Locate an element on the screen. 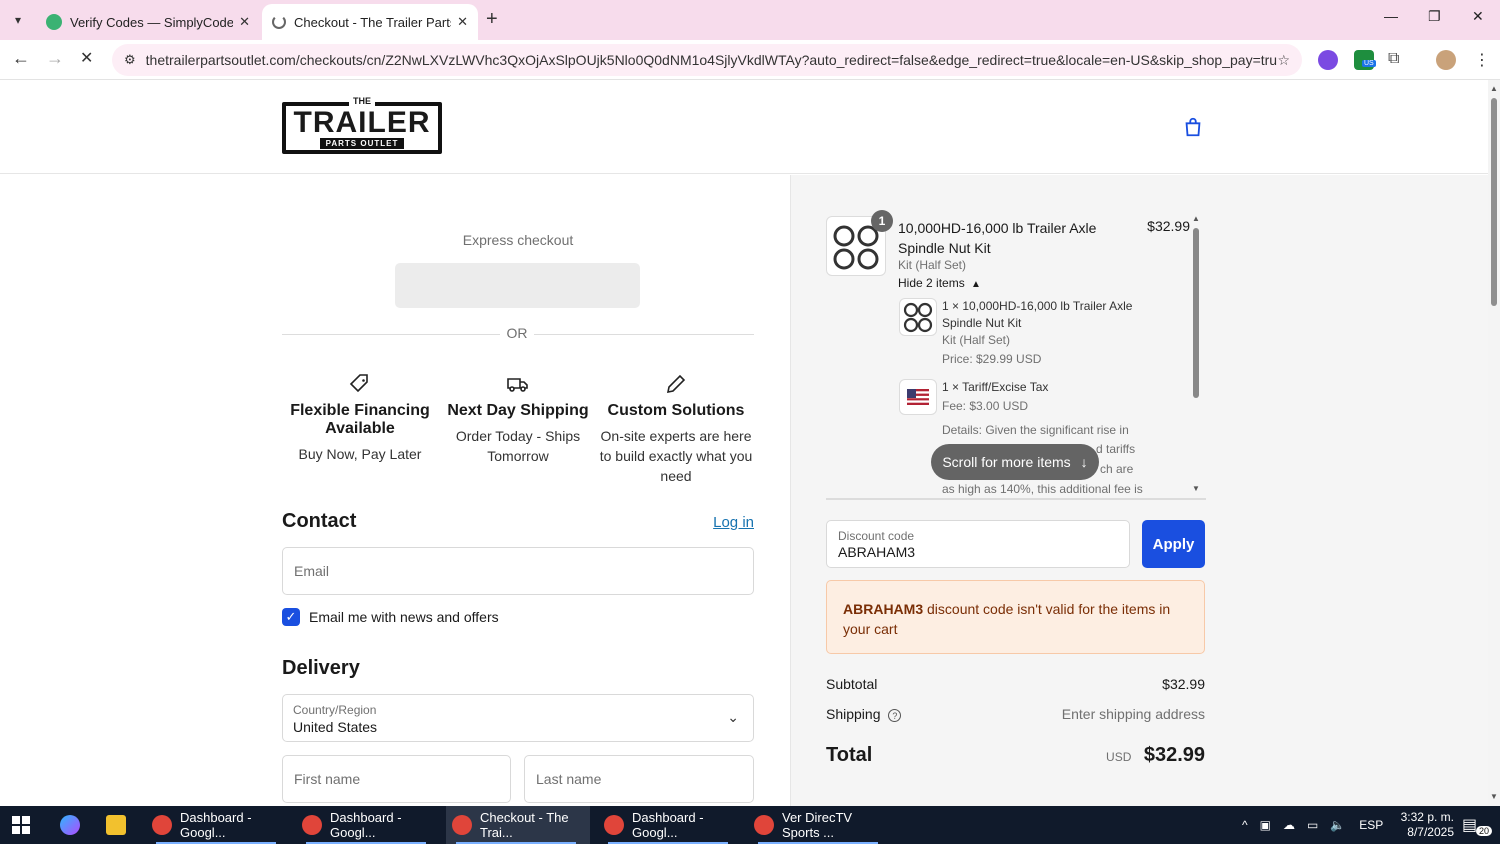 The image size is (1500, 844). chevron-up-icon: ^ is located at coordinates (1245, 825).